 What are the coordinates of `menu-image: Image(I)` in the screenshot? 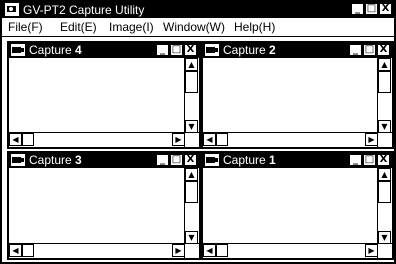 It's located at (131, 27).